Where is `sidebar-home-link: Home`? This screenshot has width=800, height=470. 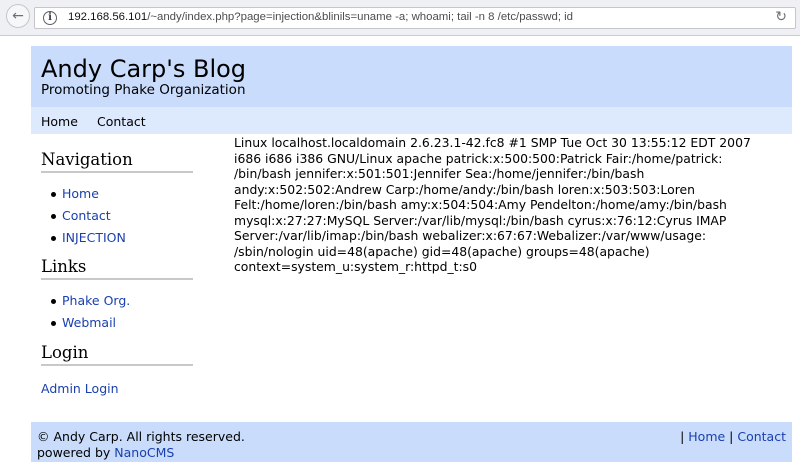
sidebar-home-link: Home is located at coordinates (80, 193).